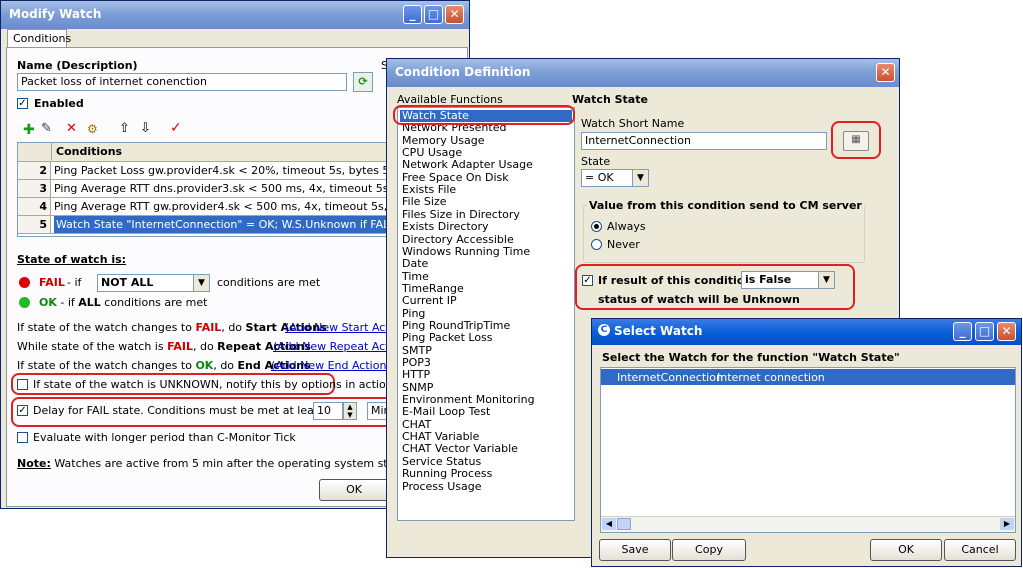  What do you see at coordinates (643, 73) in the screenshot?
I see `condition-definition-titlebar: Condition Definition ✕` at bounding box center [643, 73].